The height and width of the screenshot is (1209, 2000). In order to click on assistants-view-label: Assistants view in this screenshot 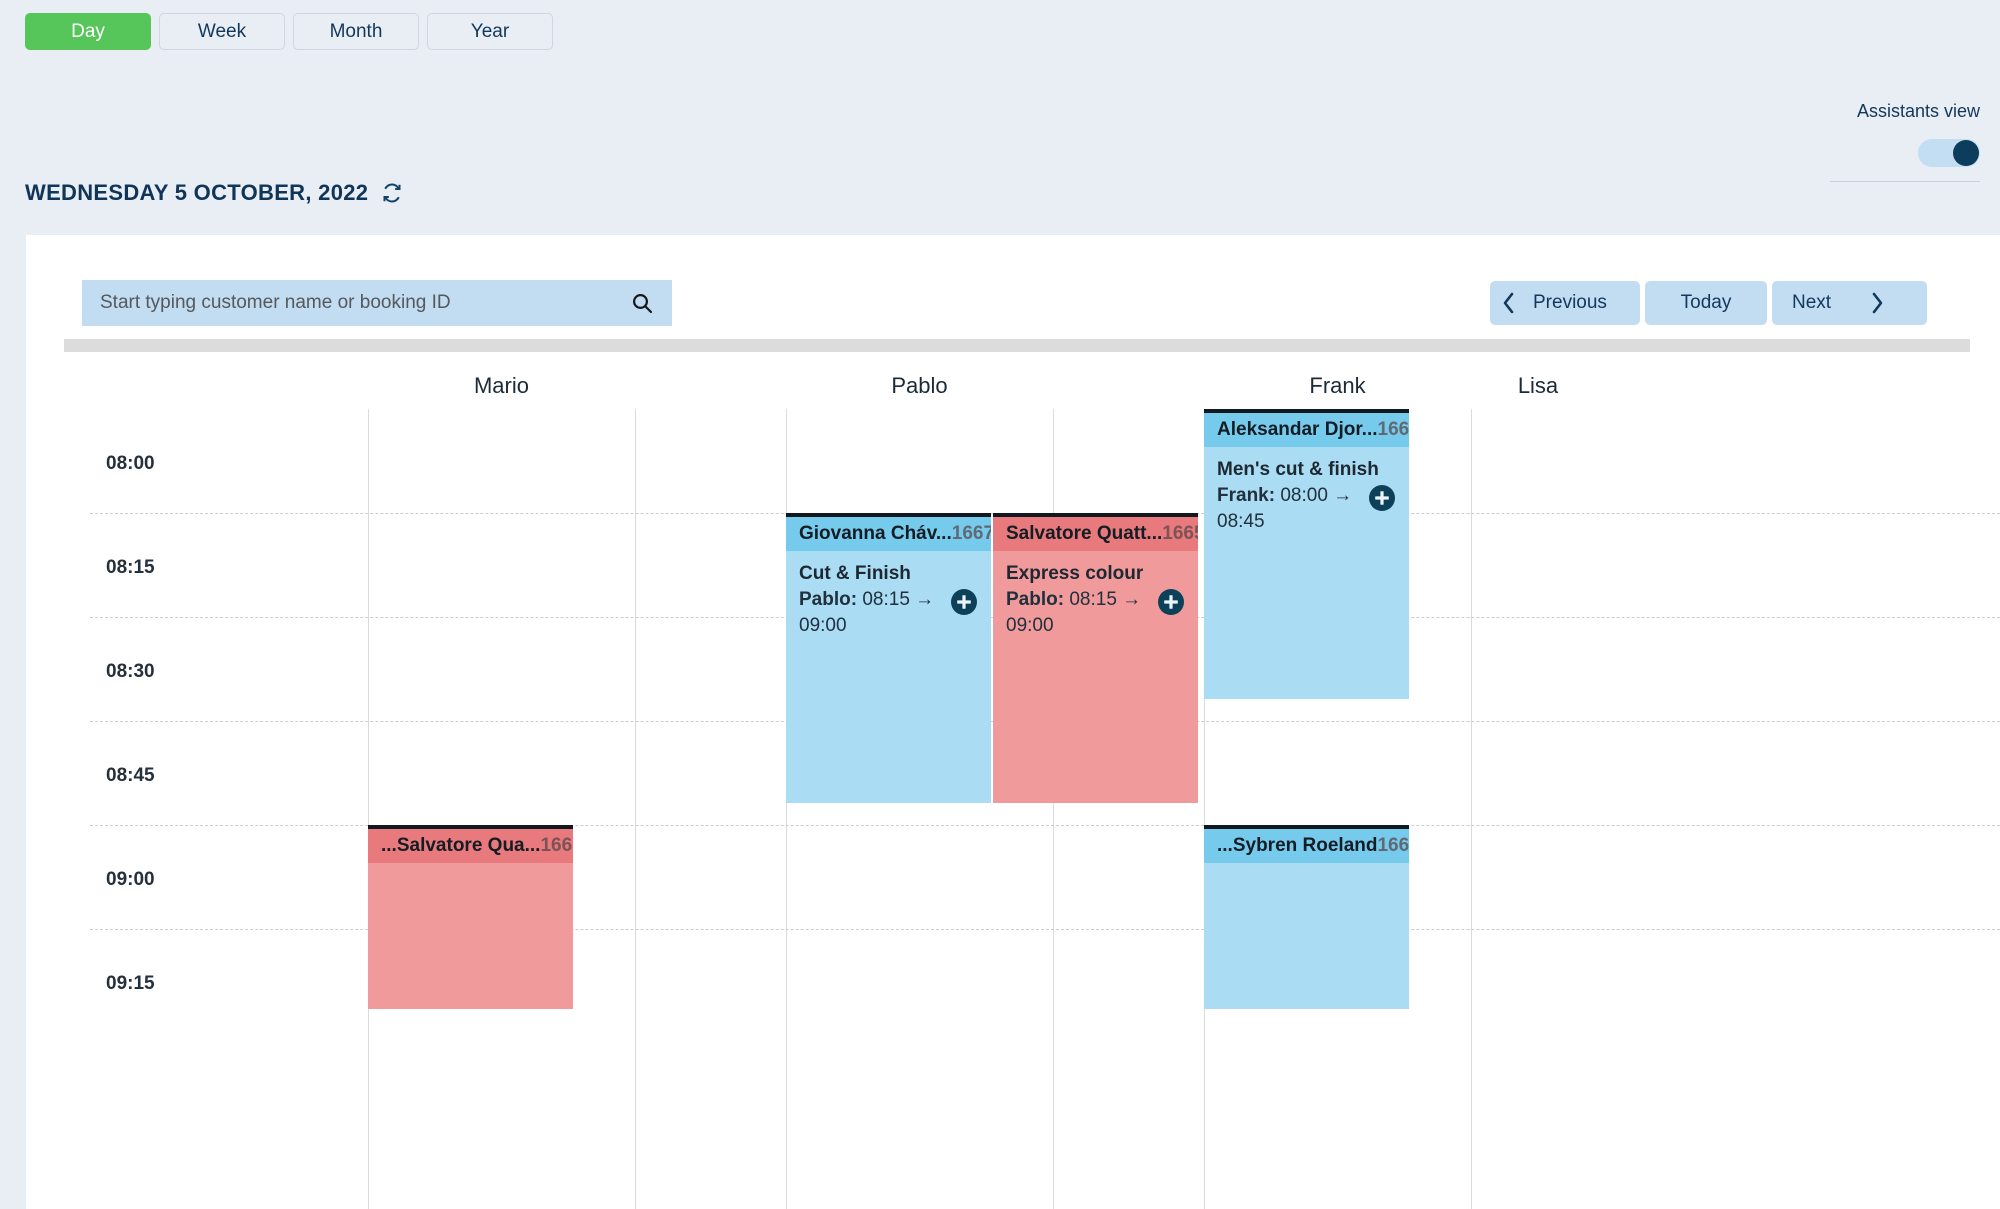, I will do `click(1918, 111)`.